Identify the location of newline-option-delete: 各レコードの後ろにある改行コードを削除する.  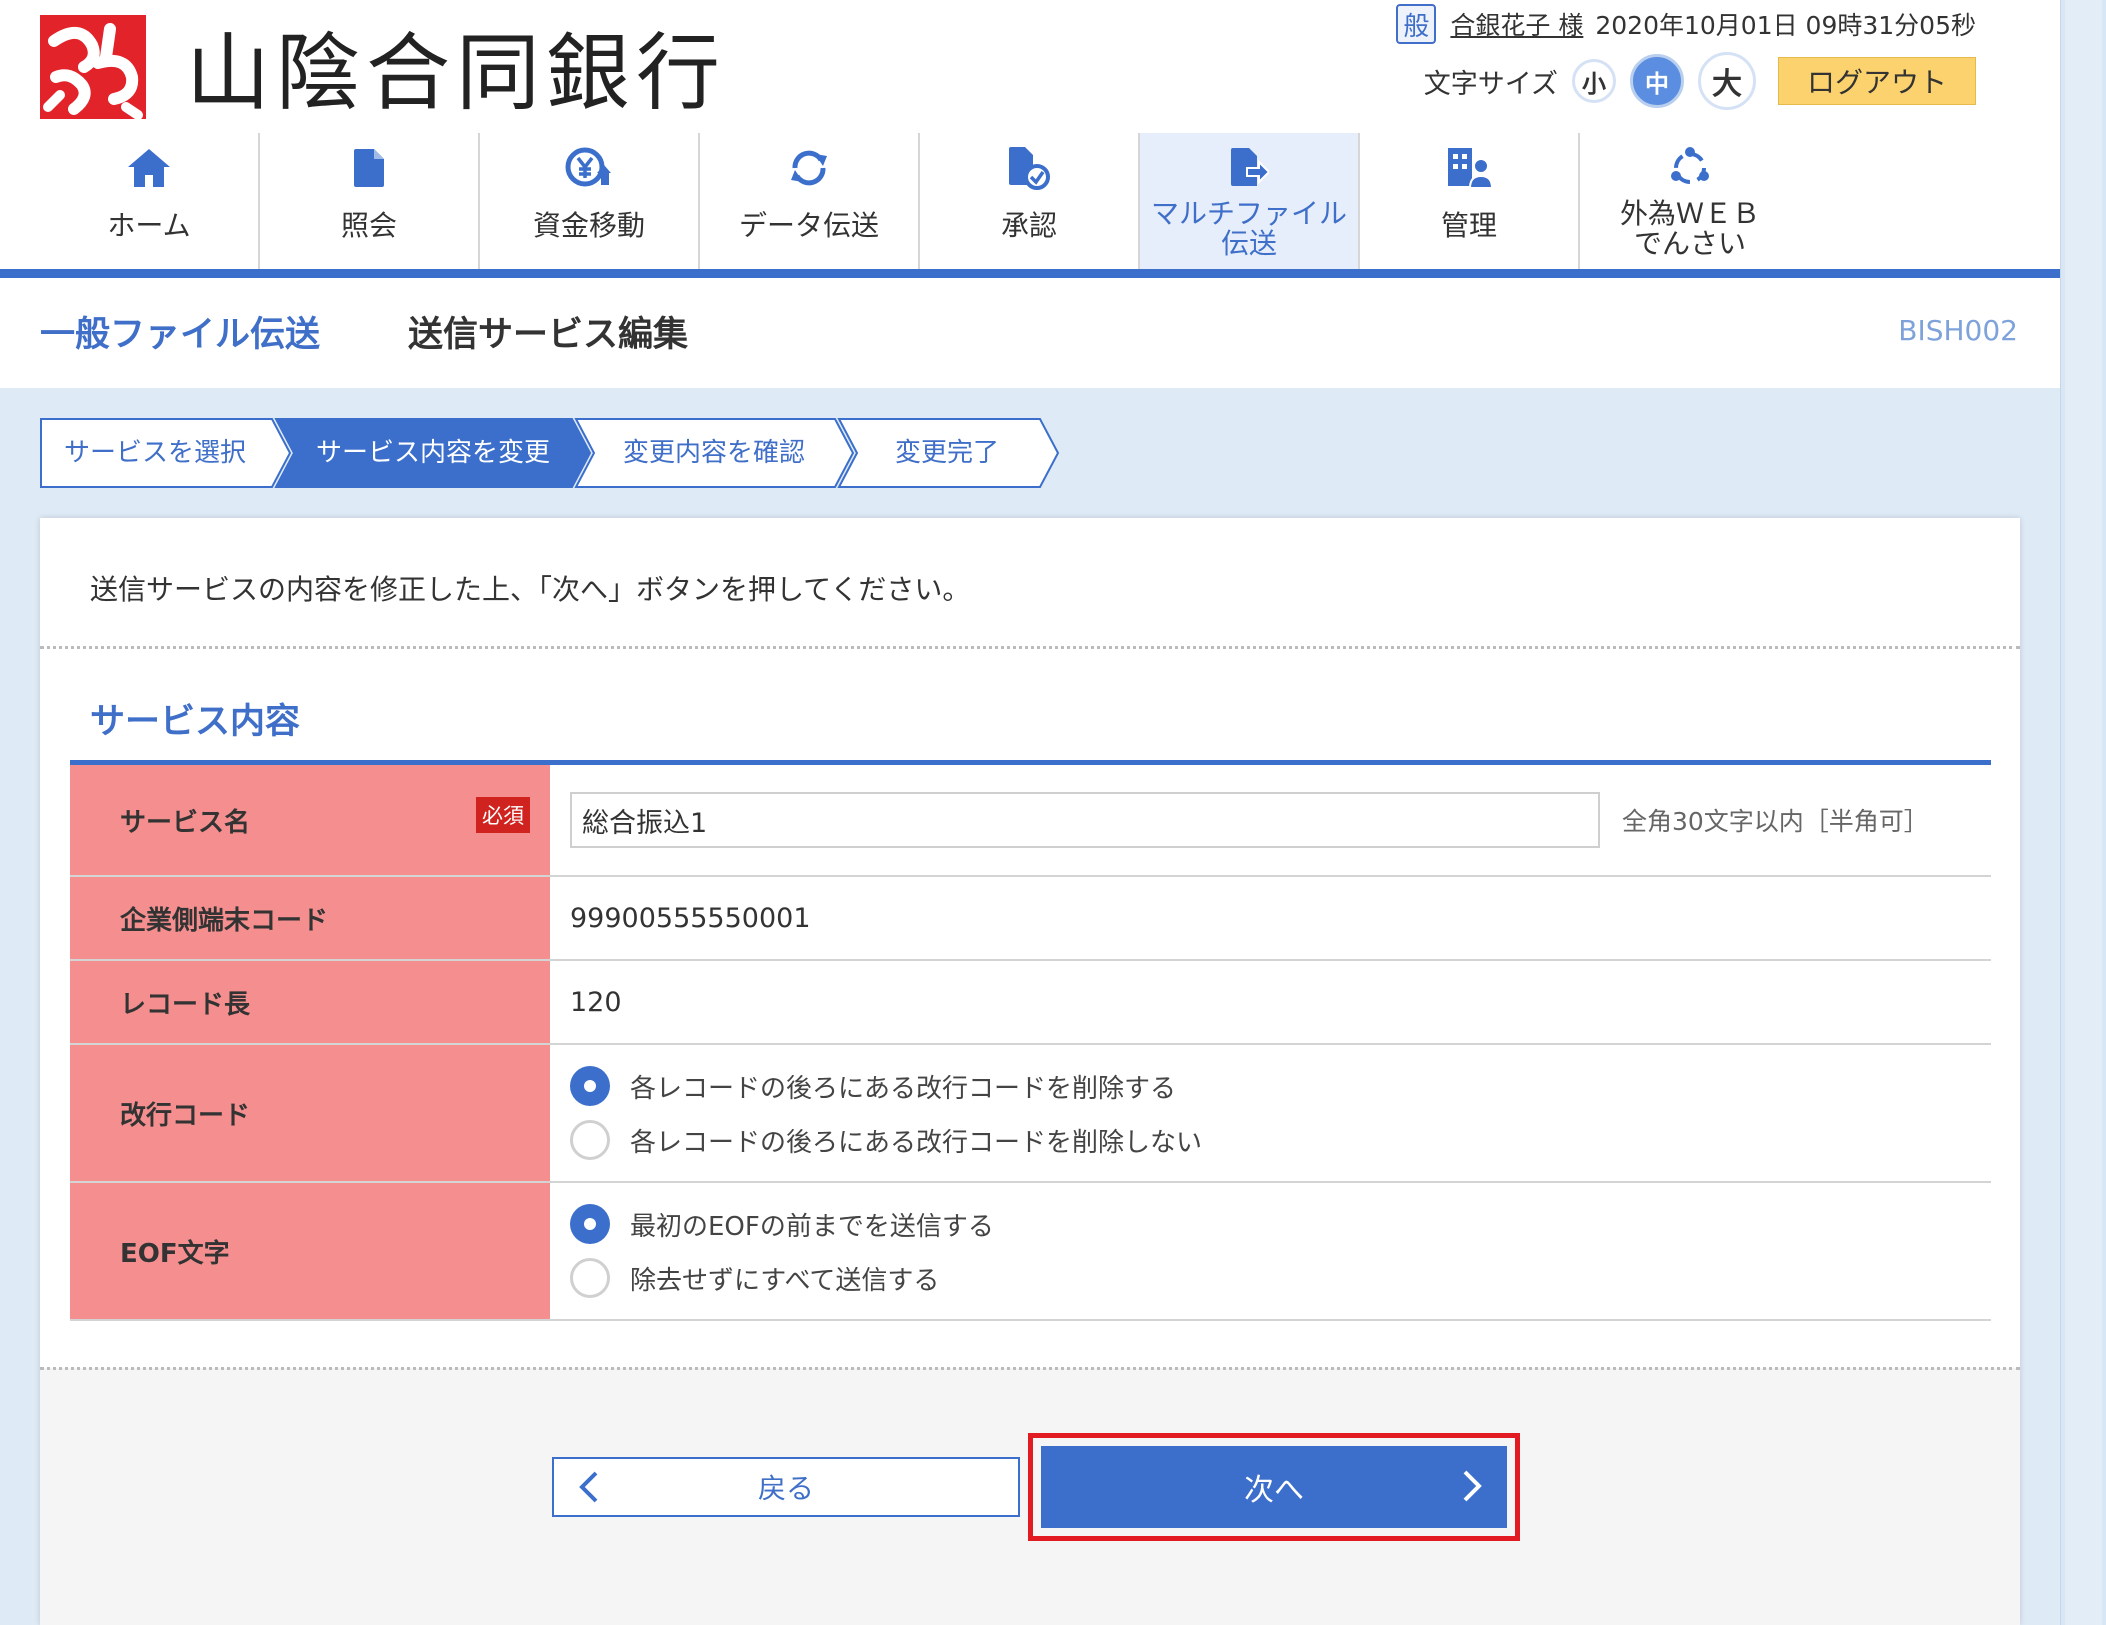
(886, 1086).